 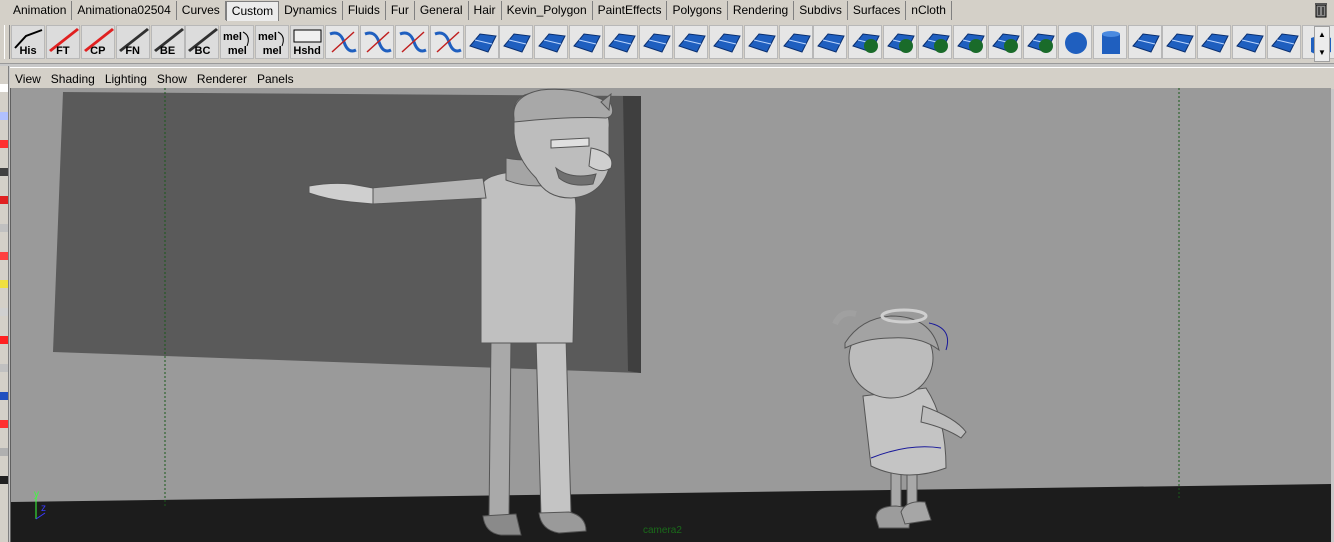 What do you see at coordinates (232, 37) in the screenshot?
I see `svg-text: mel` at bounding box center [232, 37].